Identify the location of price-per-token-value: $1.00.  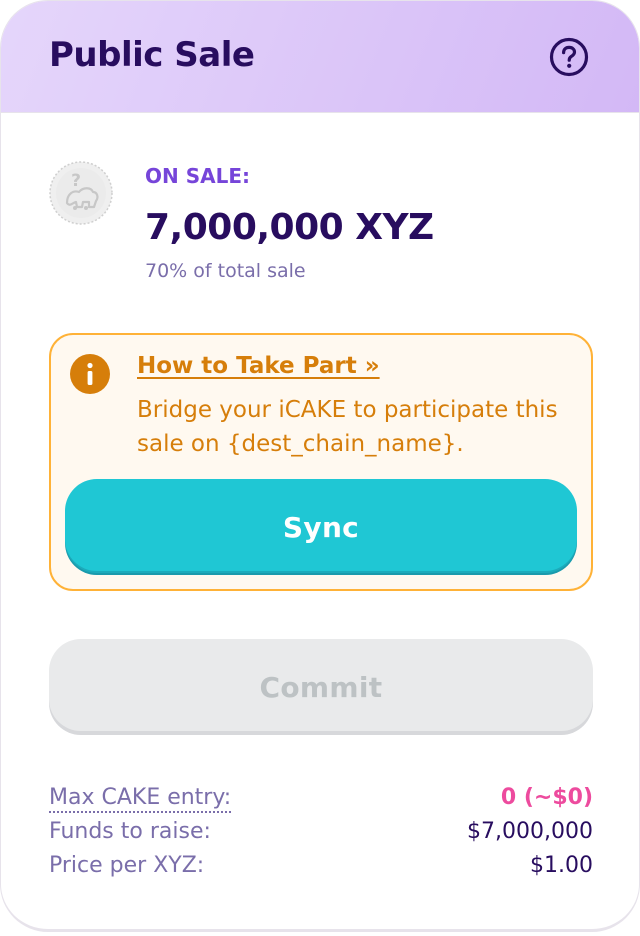
(561, 865).